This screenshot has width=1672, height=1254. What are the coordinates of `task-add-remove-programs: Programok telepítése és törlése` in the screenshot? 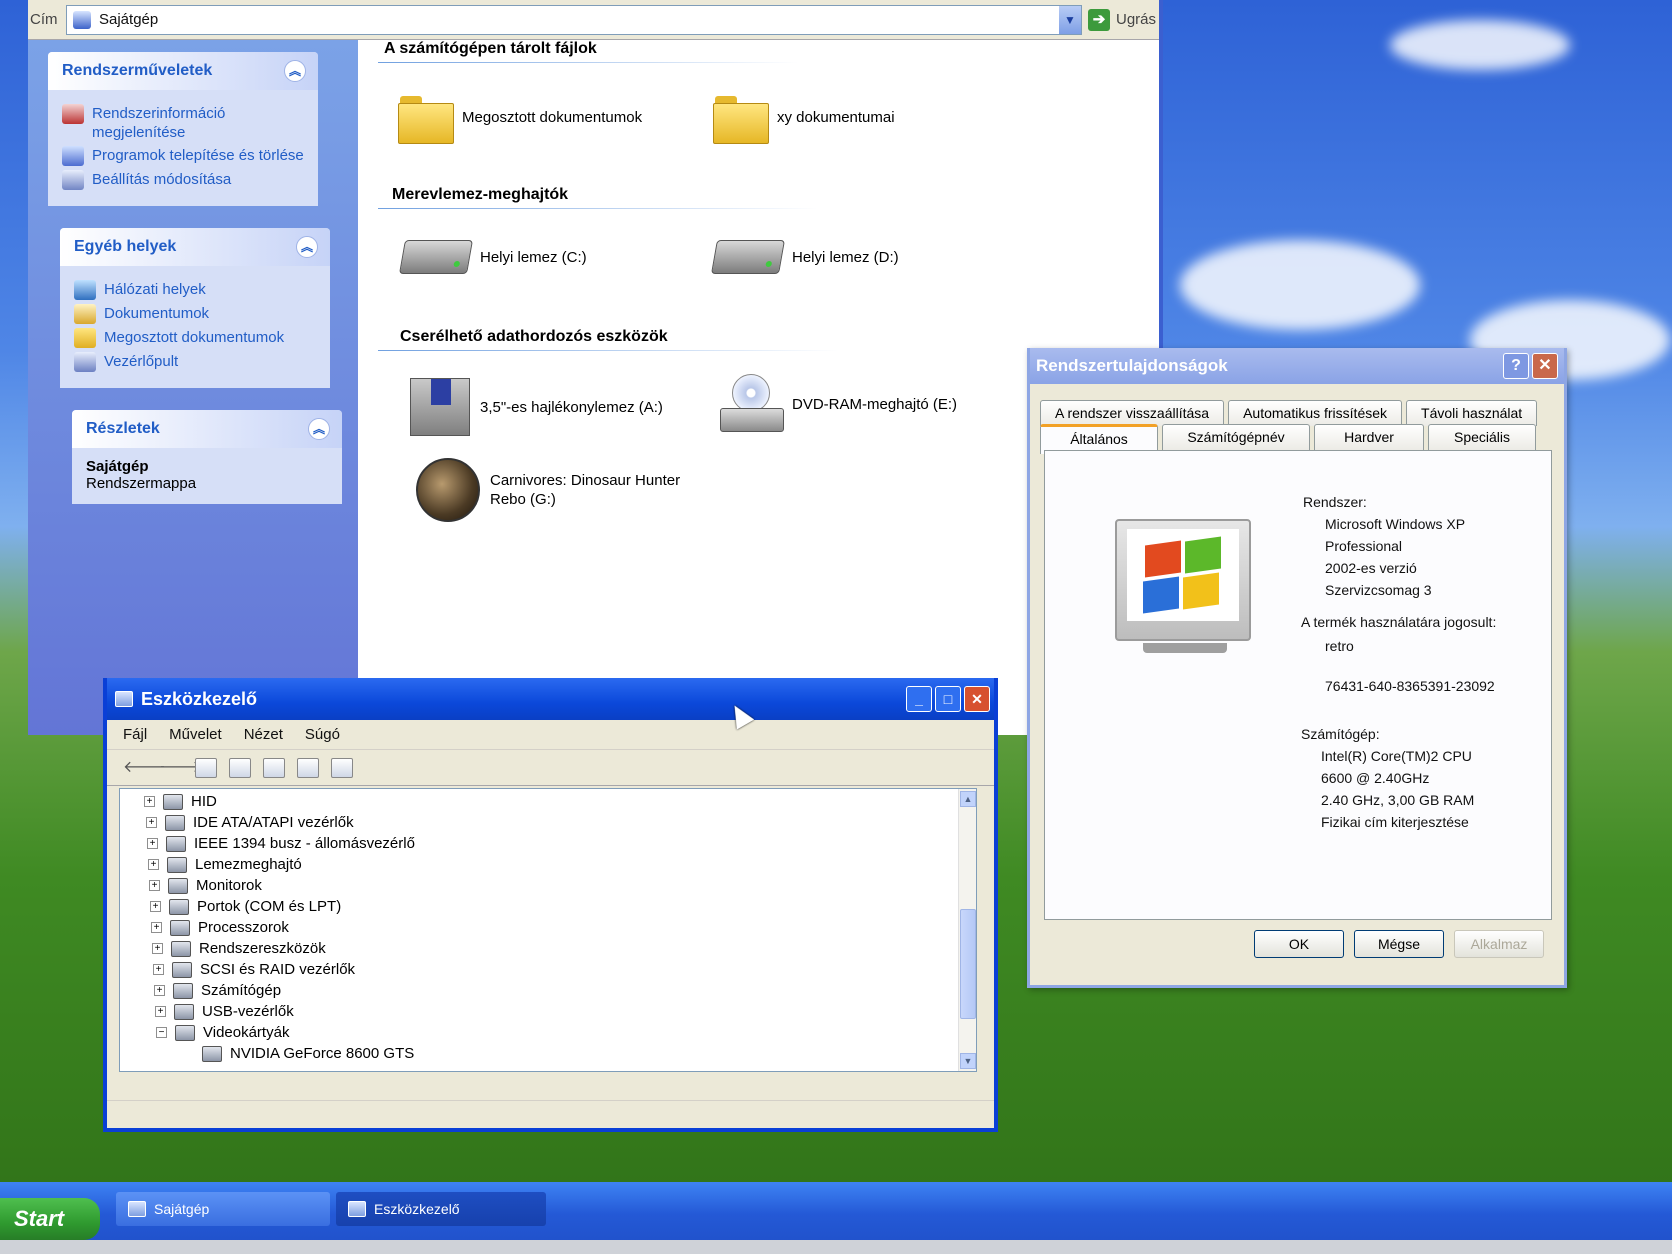 It's located at (184, 156).